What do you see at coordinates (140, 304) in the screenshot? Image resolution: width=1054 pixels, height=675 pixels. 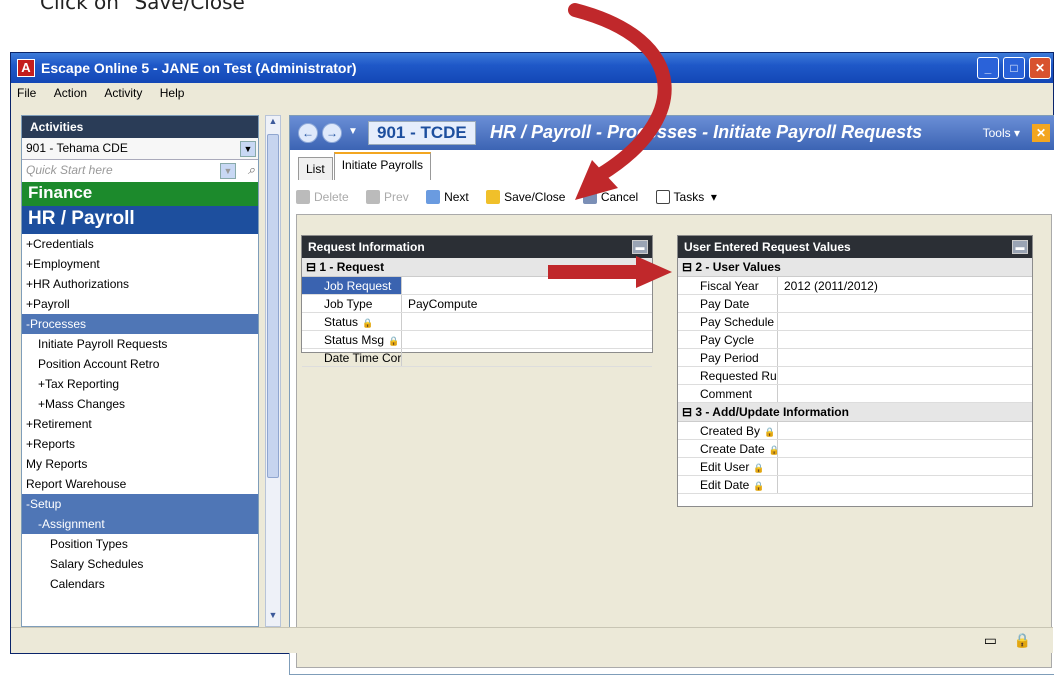 I see `sidebar-item: +Payroll` at bounding box center [140, 304].